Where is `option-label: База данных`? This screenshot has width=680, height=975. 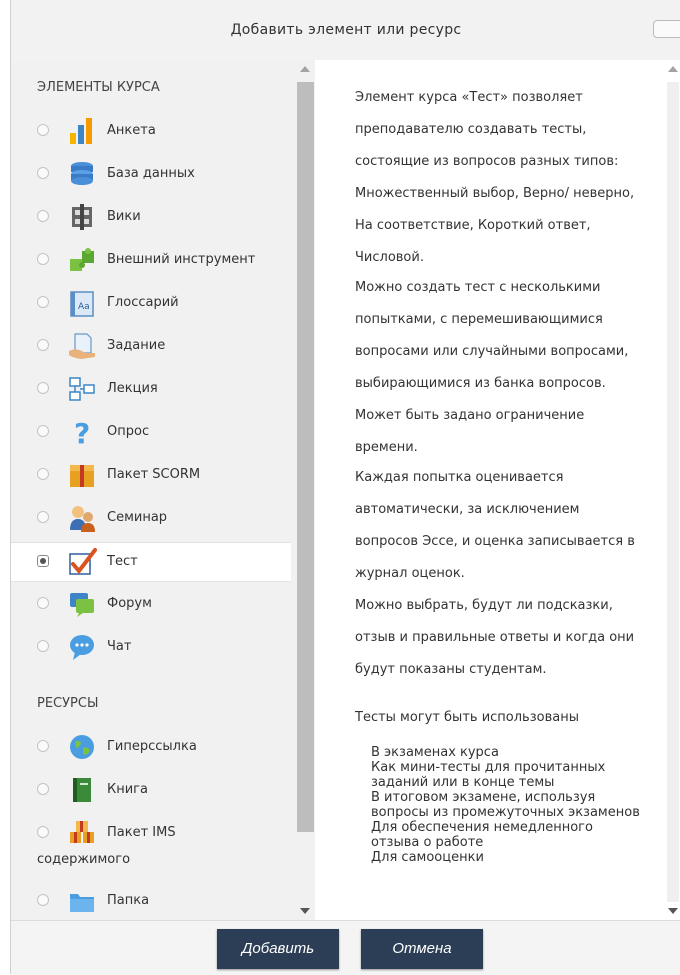 option-label: База данных is located at coordinates (151, 173).